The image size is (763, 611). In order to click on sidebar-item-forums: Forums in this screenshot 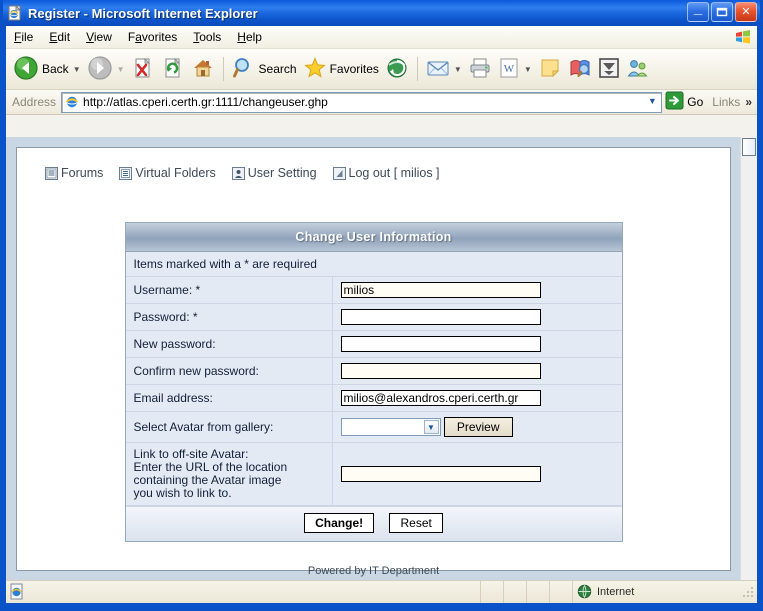, I will do `click(74, 173)`.